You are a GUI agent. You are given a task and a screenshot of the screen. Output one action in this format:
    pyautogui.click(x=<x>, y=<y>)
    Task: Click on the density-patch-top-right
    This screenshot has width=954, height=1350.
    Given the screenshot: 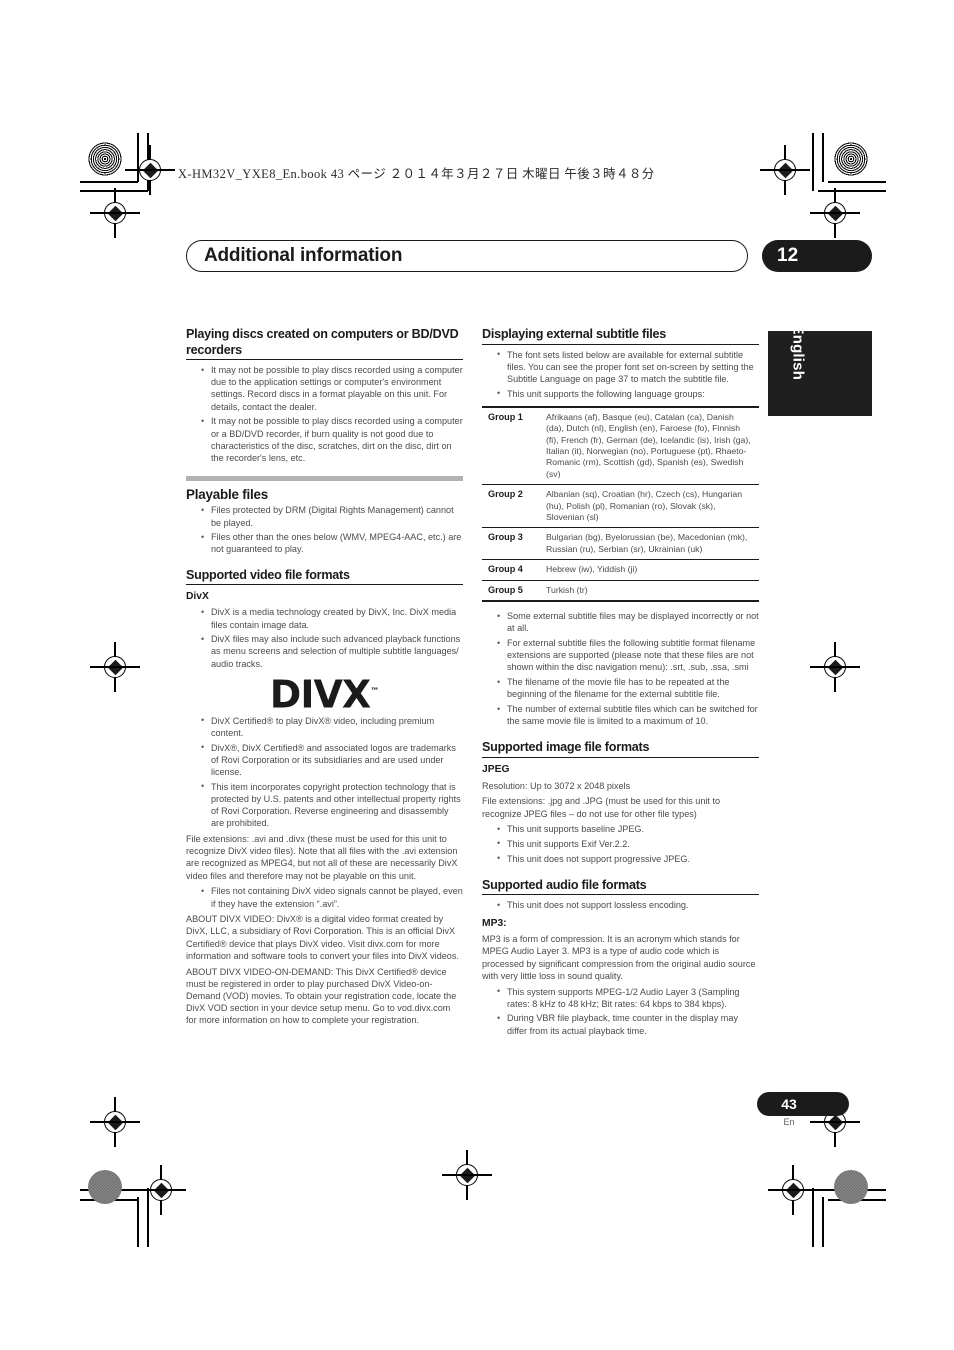 What is the action you would take?
    pyautogui.click(x=851, y=159)
    